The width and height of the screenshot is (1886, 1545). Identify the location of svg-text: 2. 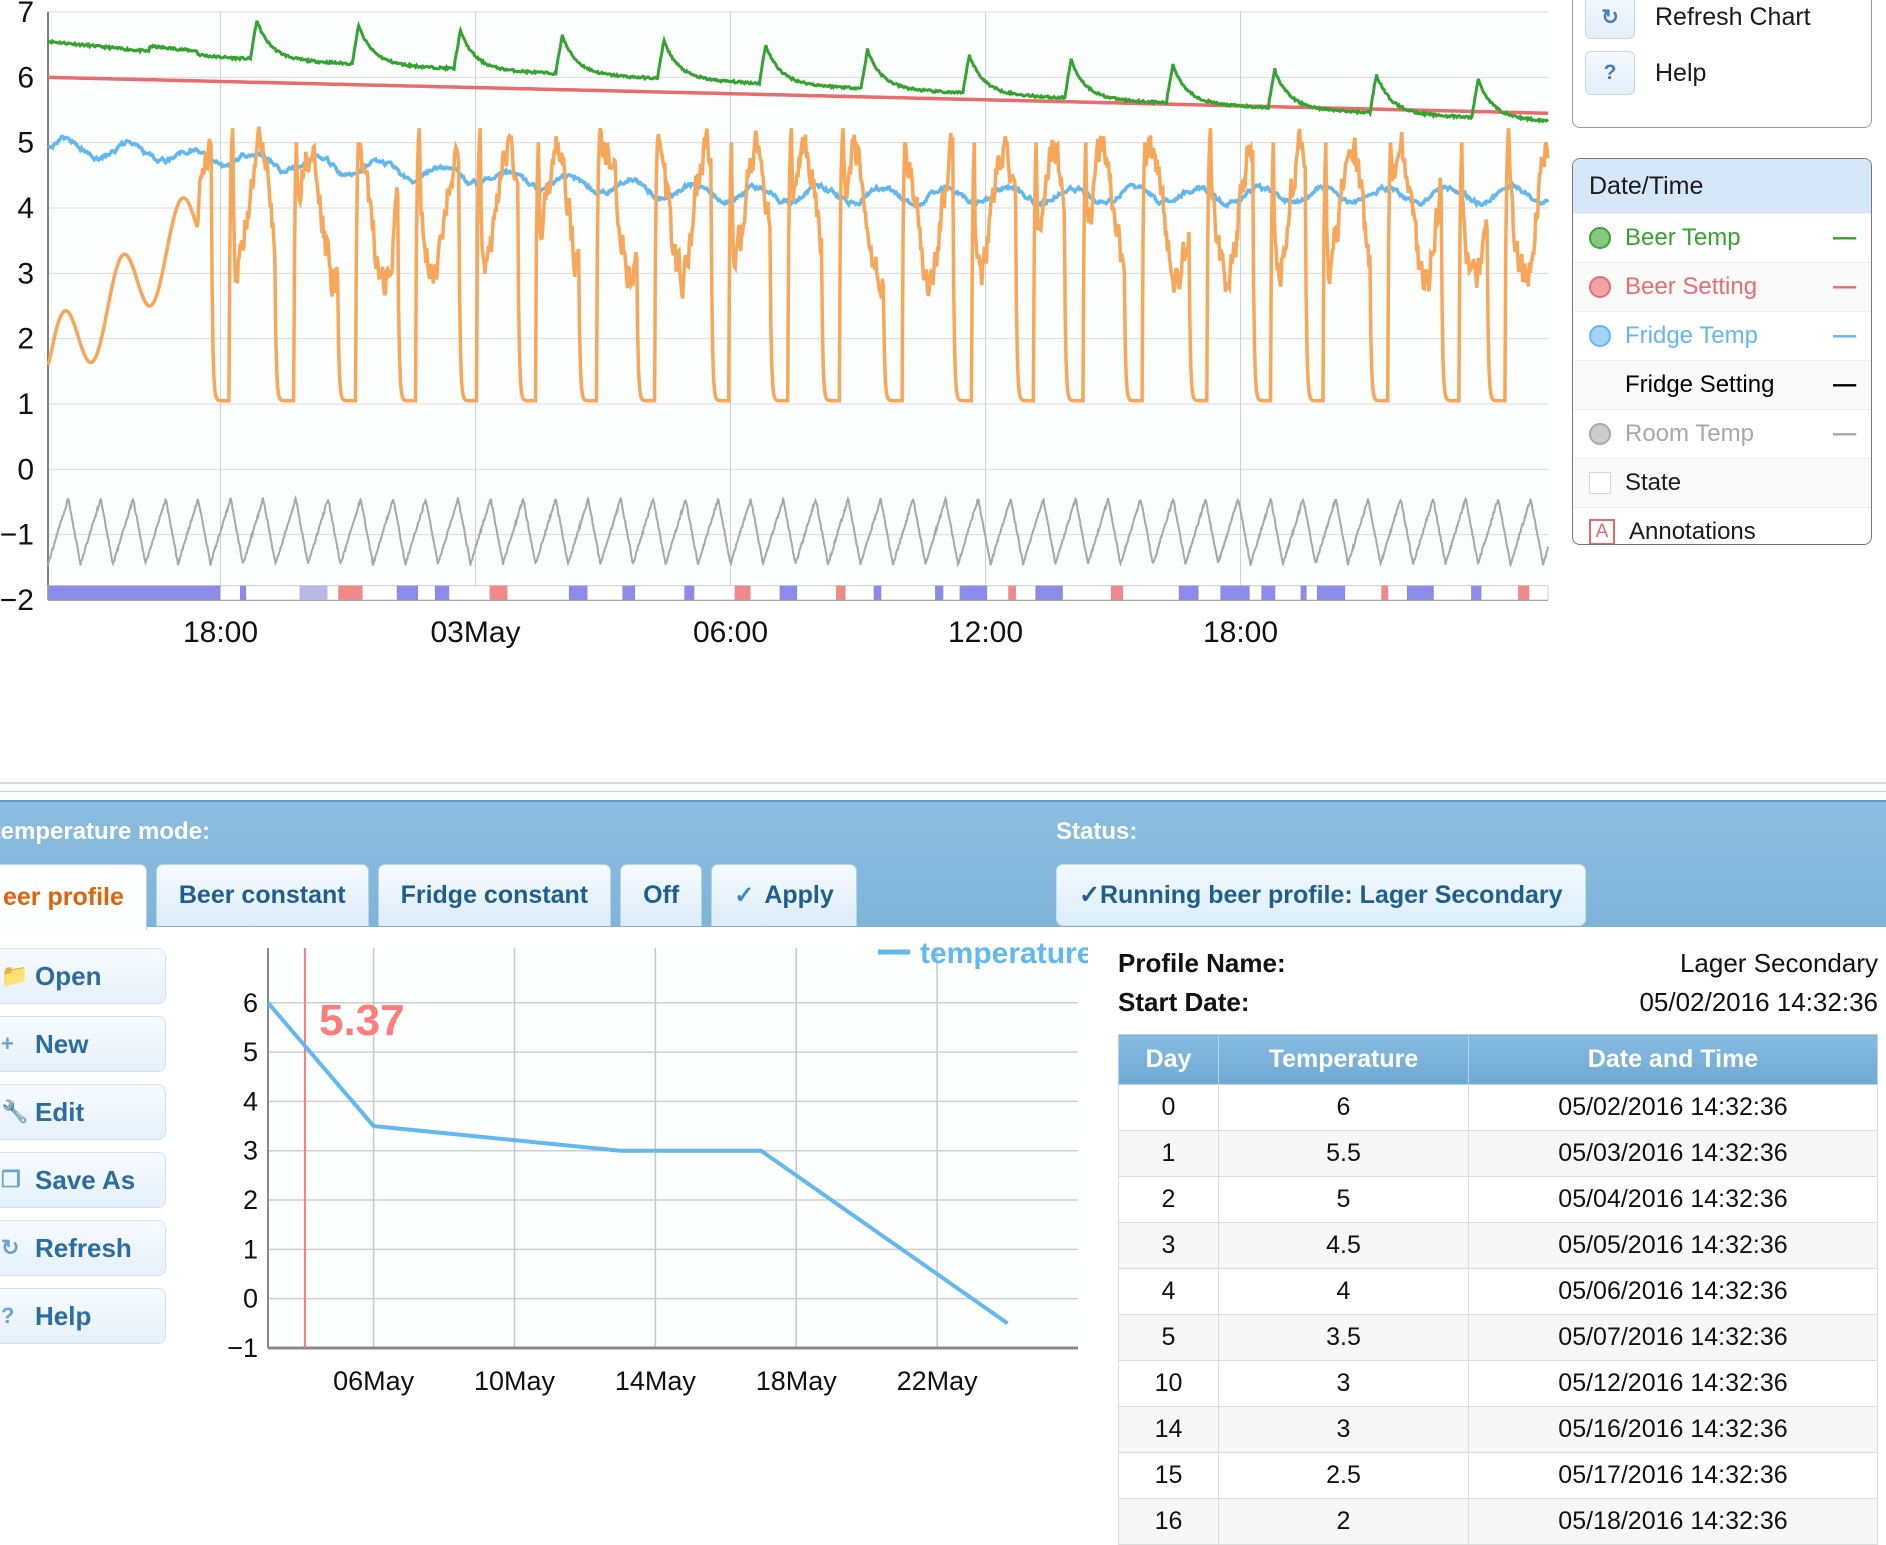
(25, 339).